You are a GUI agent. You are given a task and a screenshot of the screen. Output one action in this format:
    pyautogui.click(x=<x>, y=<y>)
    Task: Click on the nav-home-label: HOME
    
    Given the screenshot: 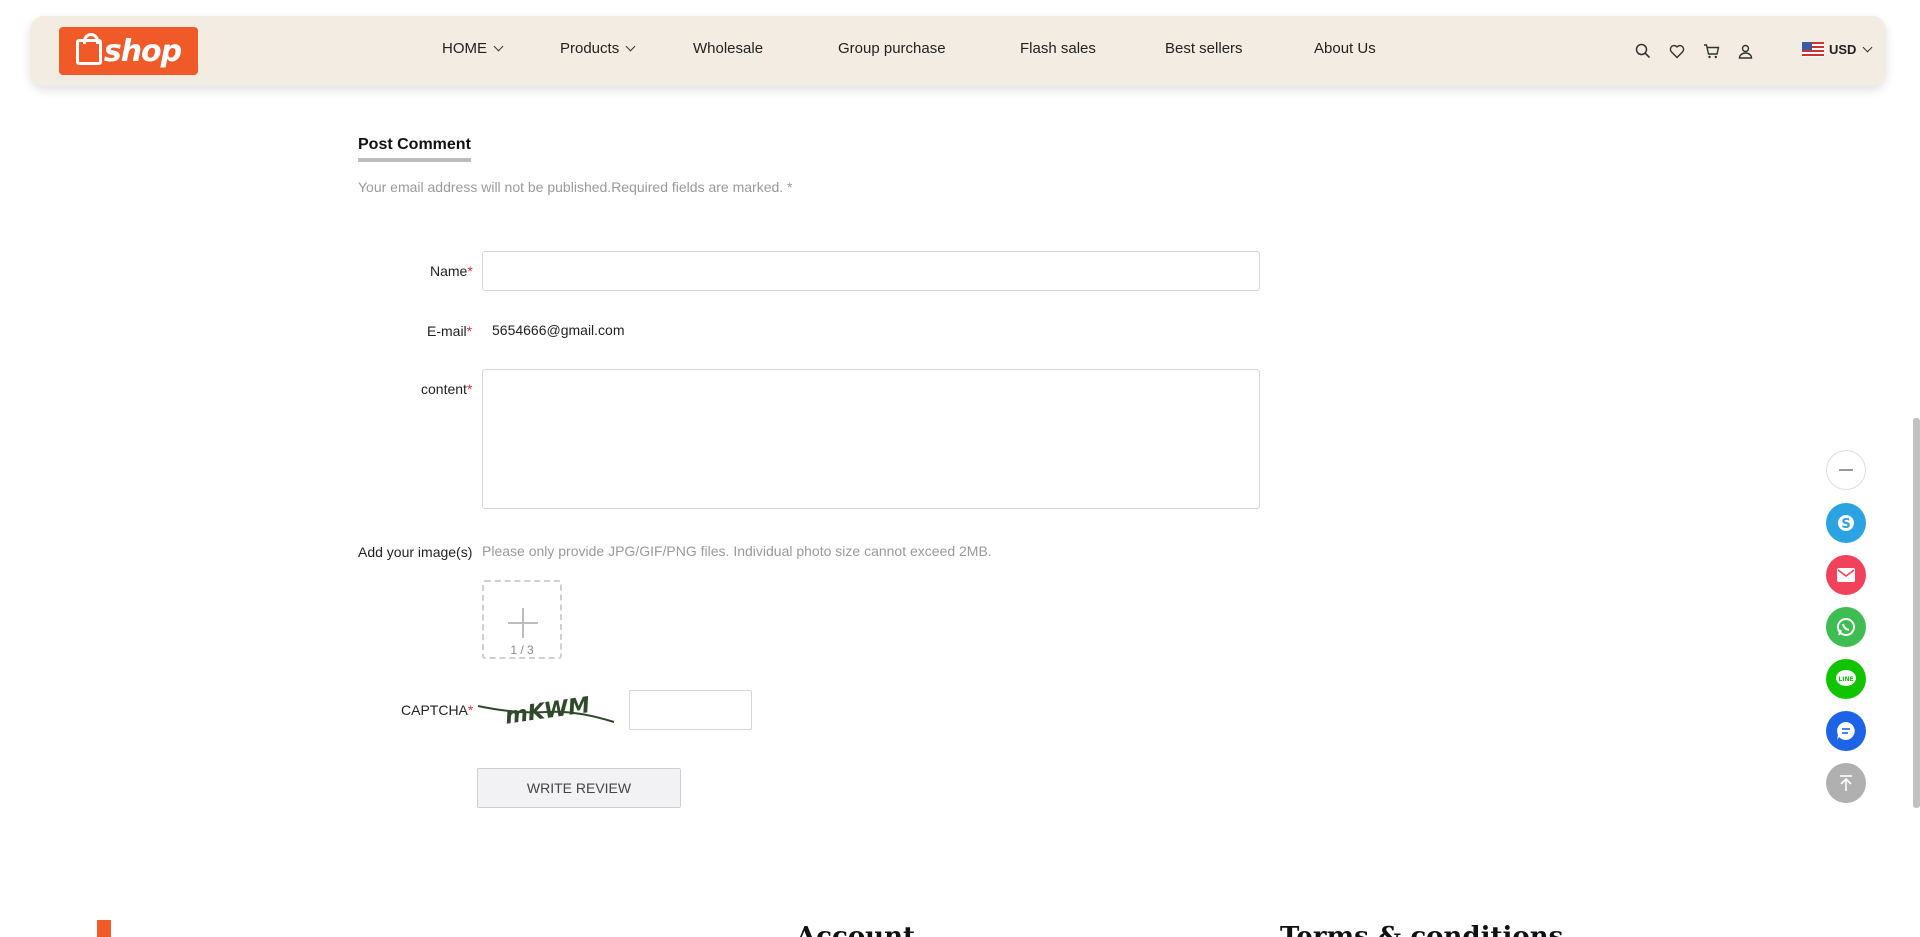 What is the action you would take?
    pyautogui.click(x=464, y=48)
    